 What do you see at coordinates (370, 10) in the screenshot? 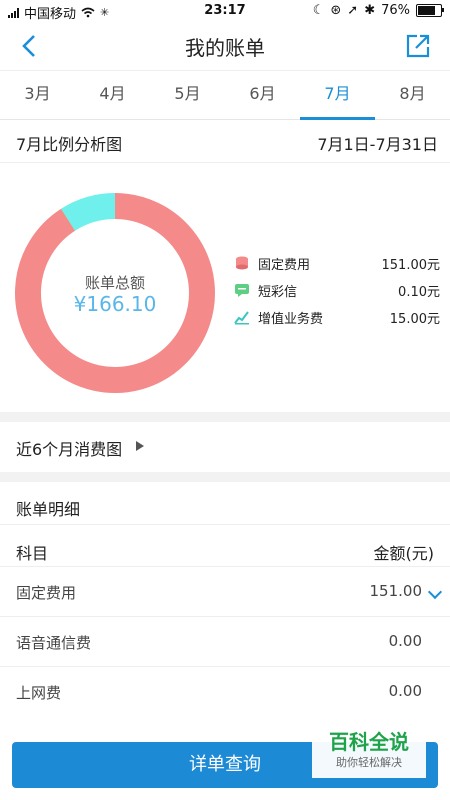
I see `bluetooth-icon: ✱` at bounding box center [370, 10].